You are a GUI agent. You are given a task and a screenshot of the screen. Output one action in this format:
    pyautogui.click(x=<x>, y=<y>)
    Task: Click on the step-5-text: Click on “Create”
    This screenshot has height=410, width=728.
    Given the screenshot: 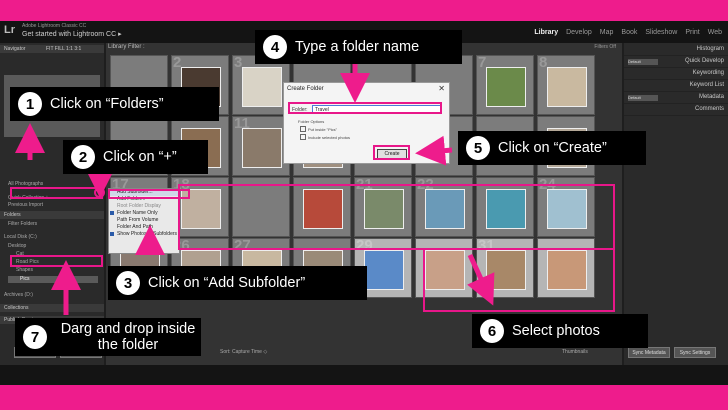 What is the action you would take?
    pyautogui.click(x=552, y=148)
    